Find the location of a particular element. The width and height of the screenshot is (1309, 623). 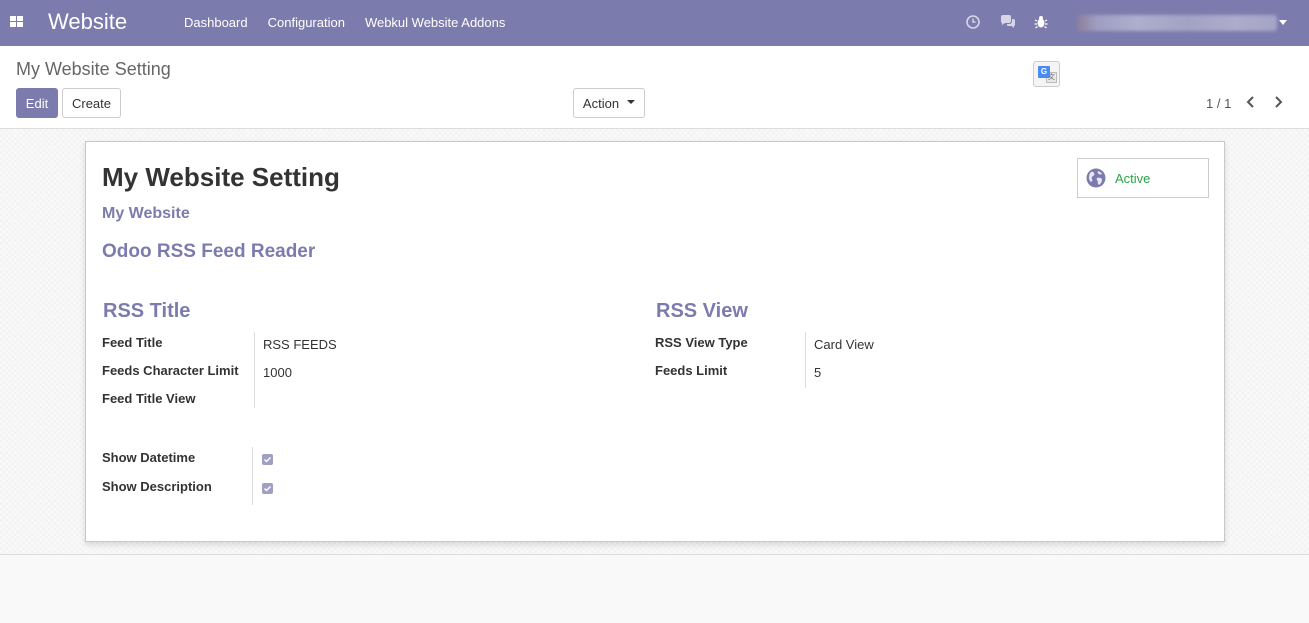

feeds-limit-label: Feeds Limit is located at coordinates (691, 370).